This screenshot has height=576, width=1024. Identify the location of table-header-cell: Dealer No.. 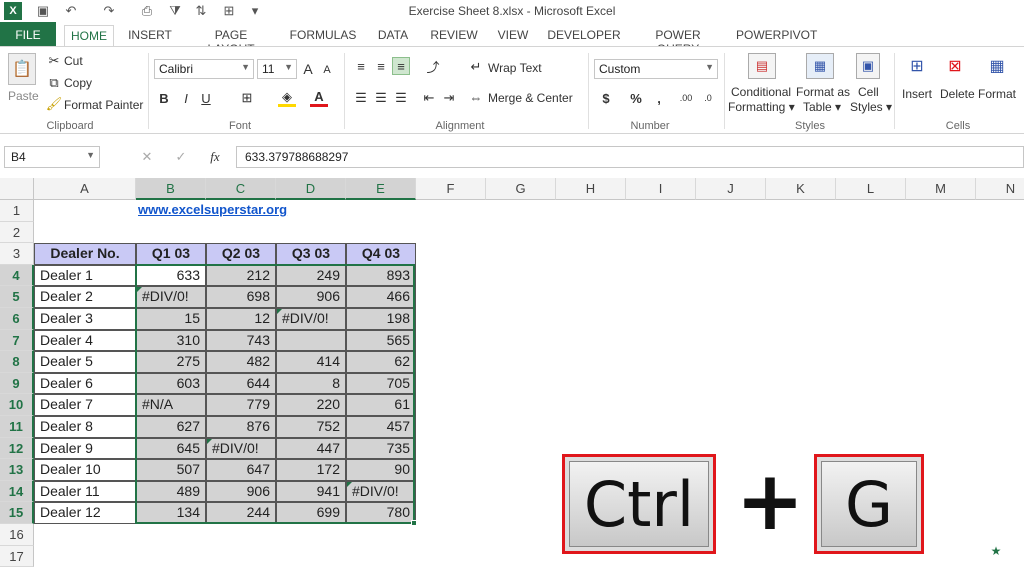
(85, 254).